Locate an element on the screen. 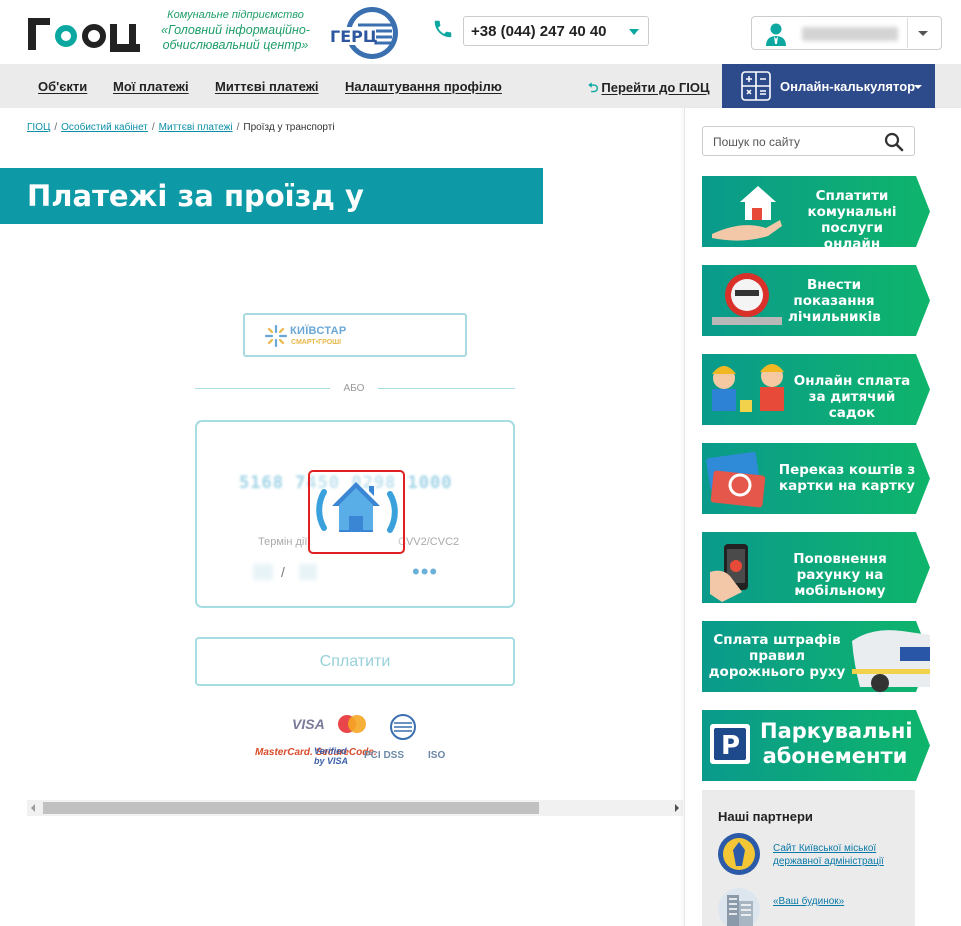  breadcrumb-instant-payments: Миттєві платежі is located at coordinates (196, 127).